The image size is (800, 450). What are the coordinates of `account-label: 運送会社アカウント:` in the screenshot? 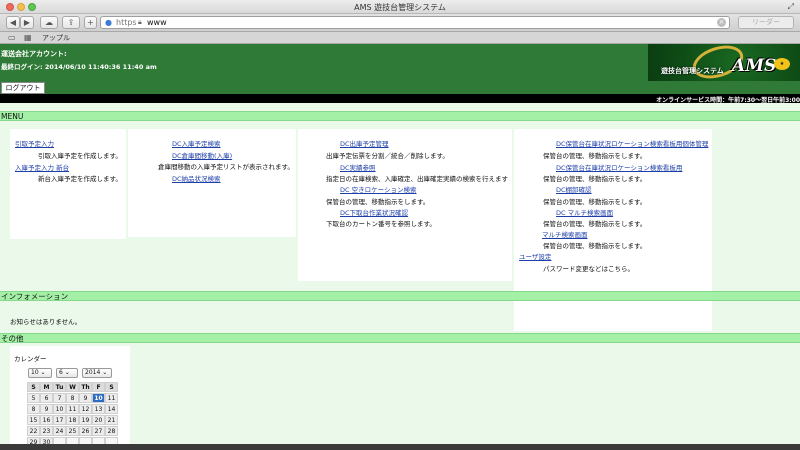 It's located at (34, 54).